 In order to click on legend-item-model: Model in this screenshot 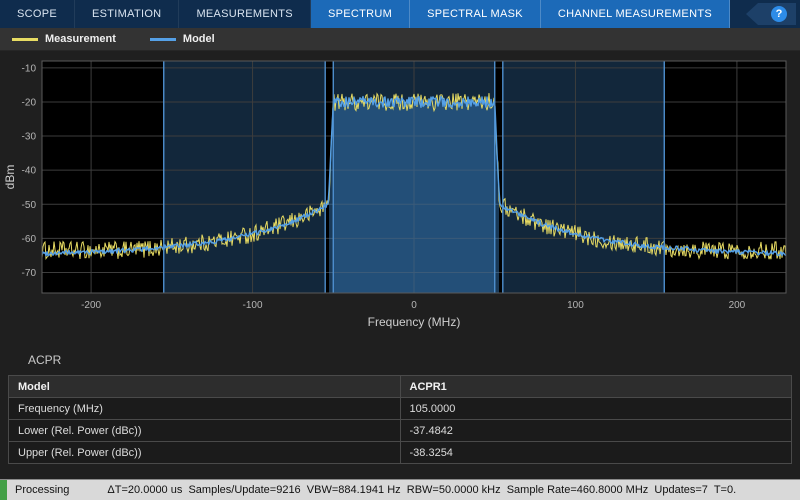, I will do `click(182, 39)`.